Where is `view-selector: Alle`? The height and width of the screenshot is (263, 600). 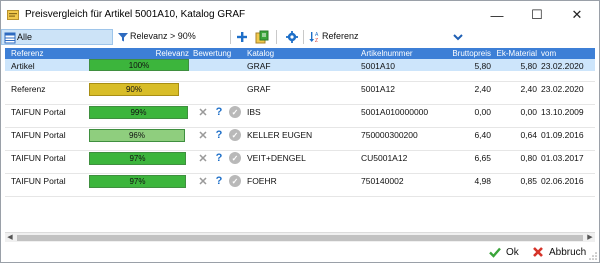
view-selector: Alle is located at coordinates (57, 37).